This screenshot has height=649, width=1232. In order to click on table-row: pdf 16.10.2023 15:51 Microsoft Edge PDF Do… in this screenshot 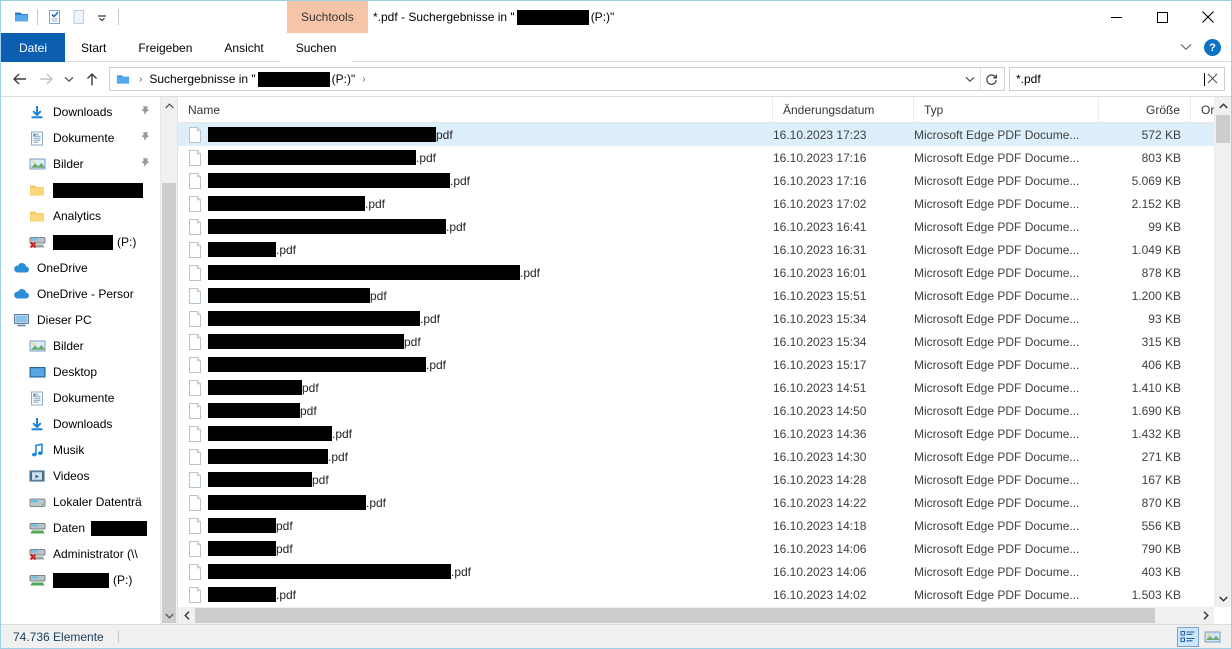, I will do `click(704, 295)`.